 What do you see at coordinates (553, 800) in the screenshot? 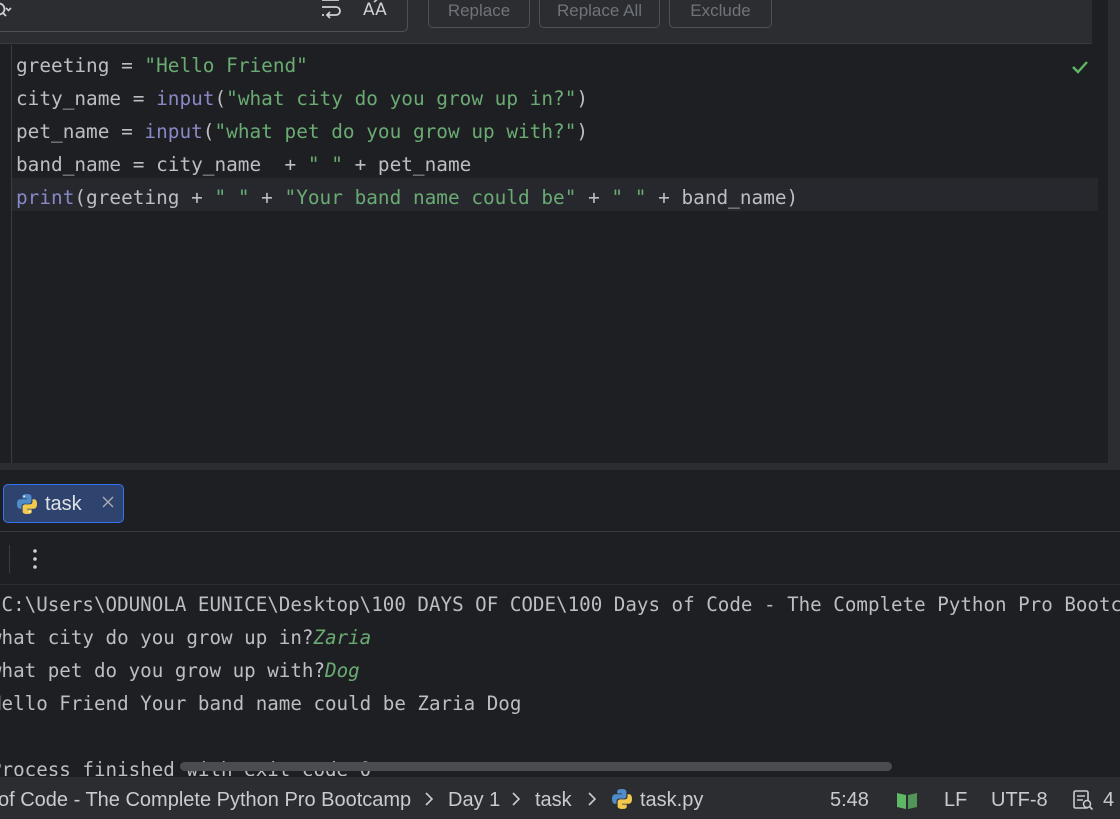
I see `breadcrumb-task: task` at bounding box center [553, 800].